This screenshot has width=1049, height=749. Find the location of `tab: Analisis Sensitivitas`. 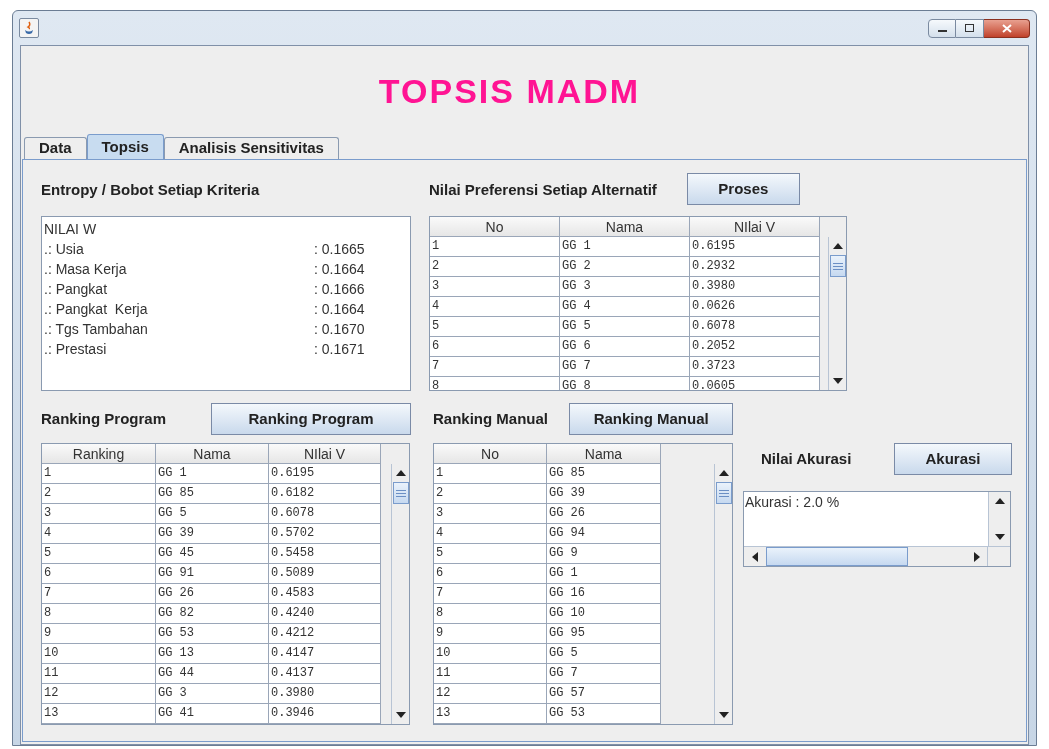

tab: Analisis Sensitivitas is located at coordinates (251, 148).